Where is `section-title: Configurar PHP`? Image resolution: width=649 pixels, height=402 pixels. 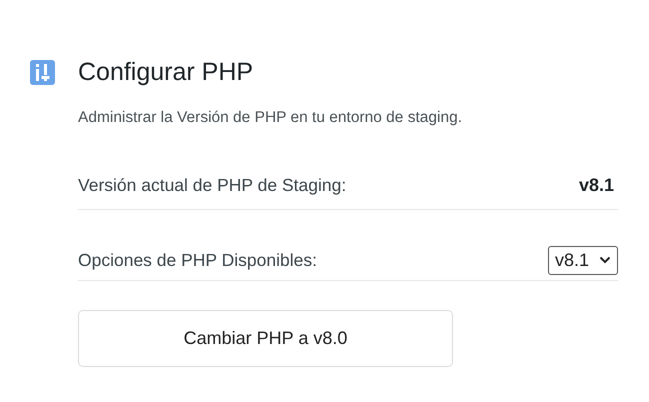
section-title: Configurar PHP is located at coordinates (166, 72).